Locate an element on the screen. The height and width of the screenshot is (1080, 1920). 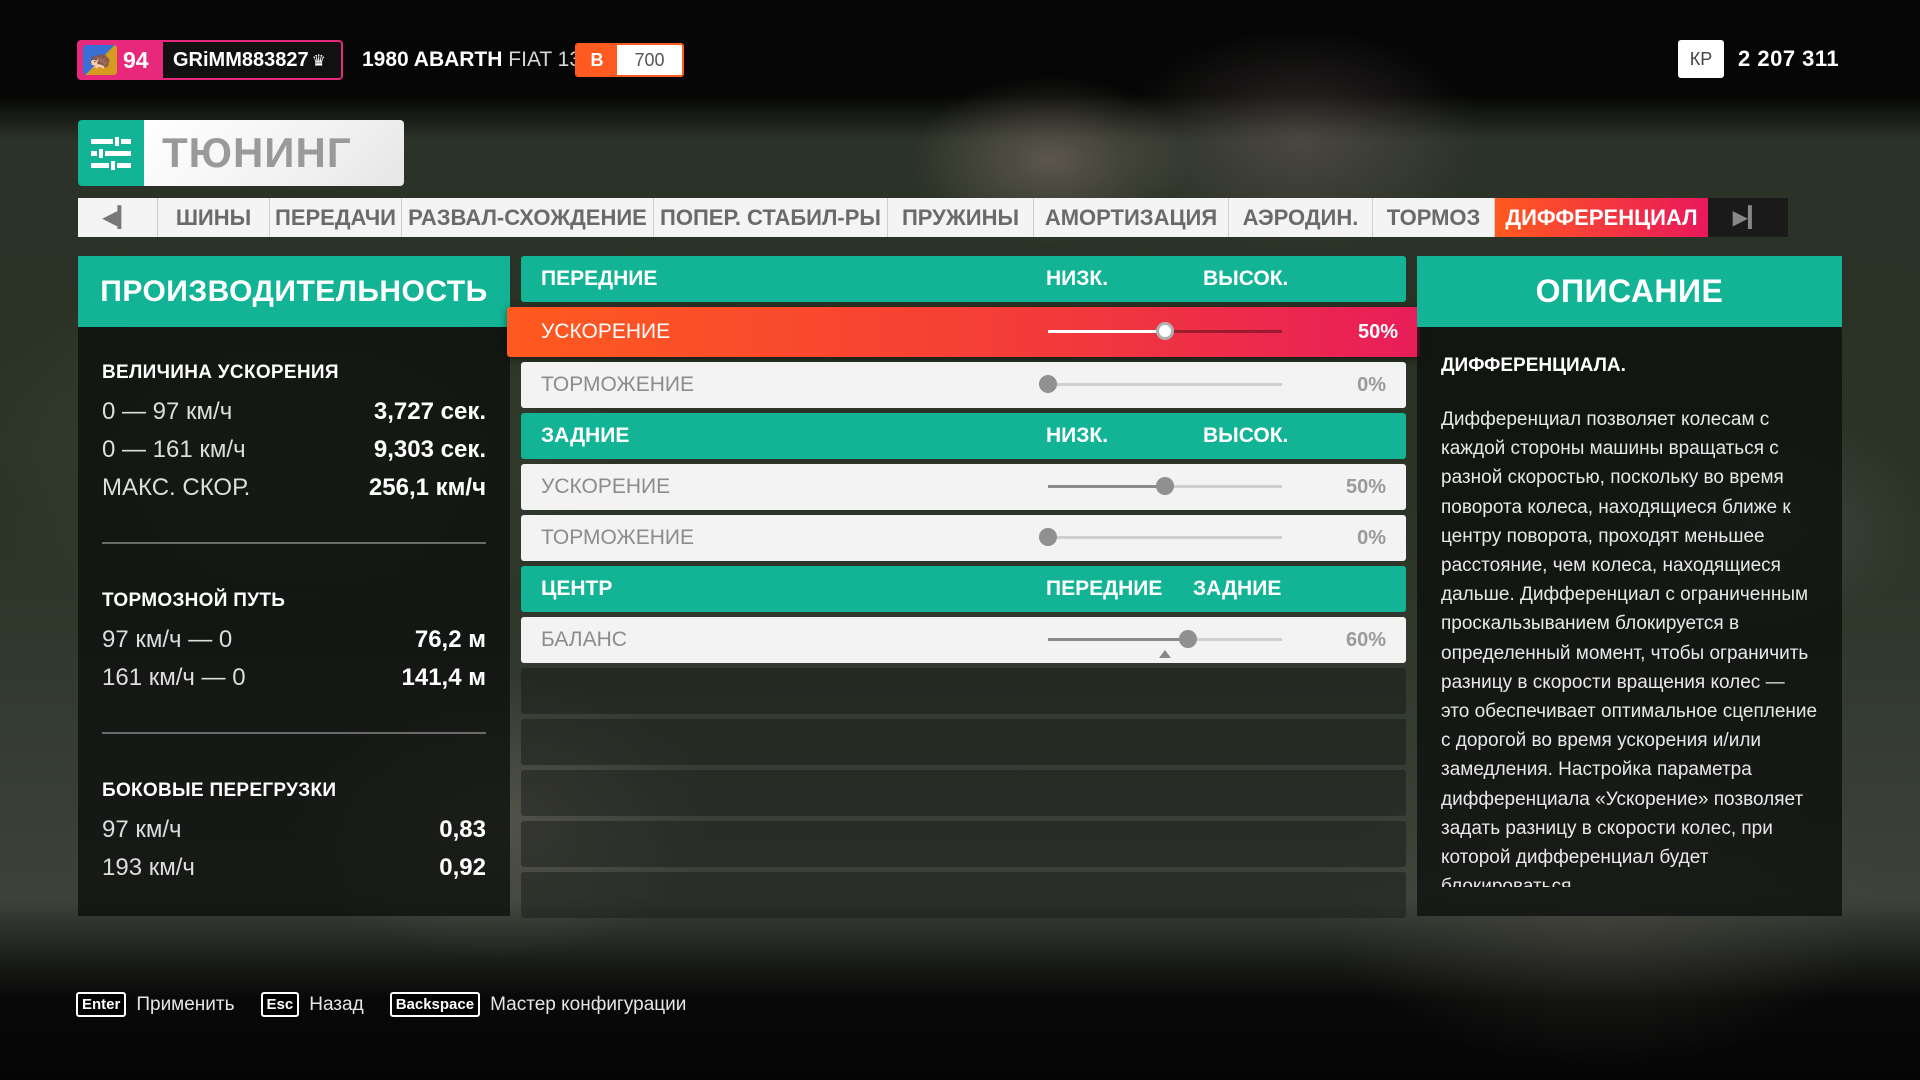
stat-value: 76,2 м is located at coordinates (450, 639).